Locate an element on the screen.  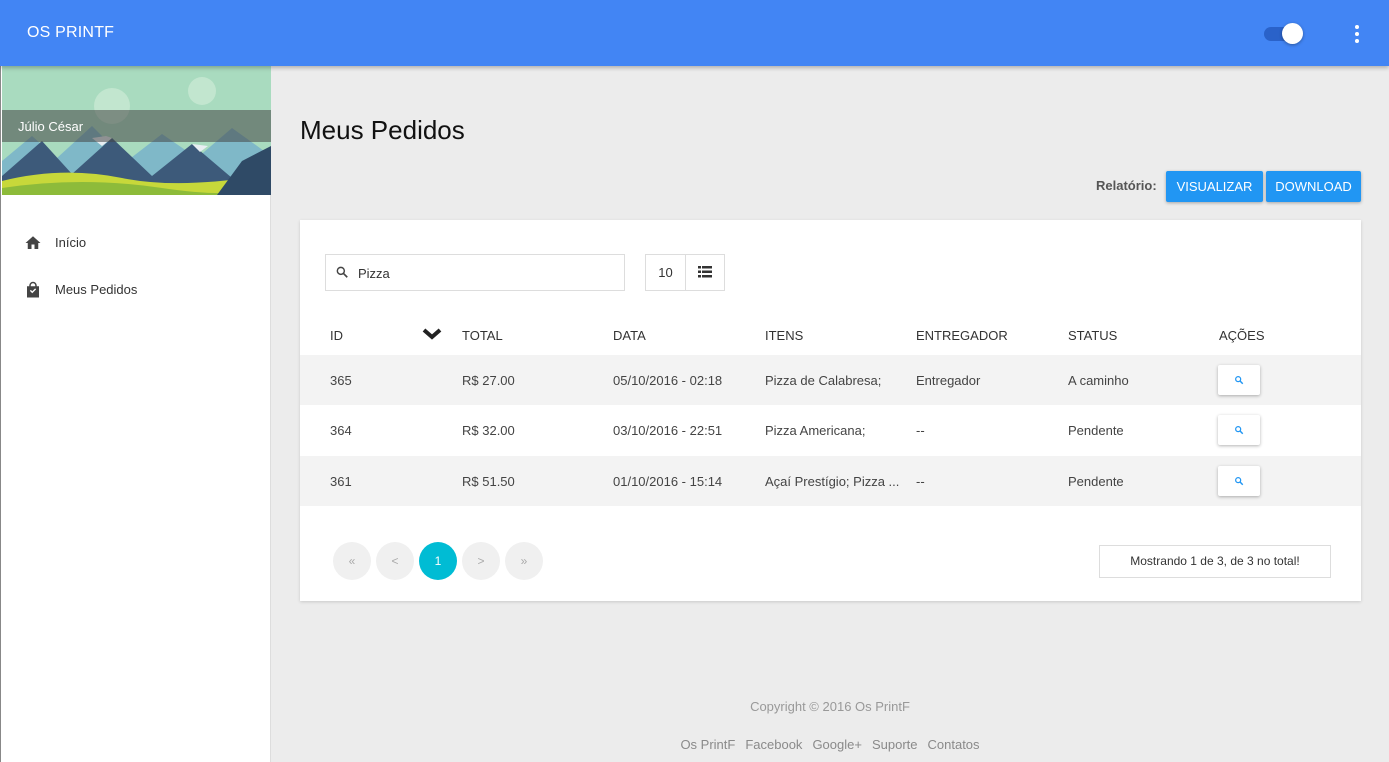
view-report-button: VISUALIZAR is located at coordinates (1214, 186).